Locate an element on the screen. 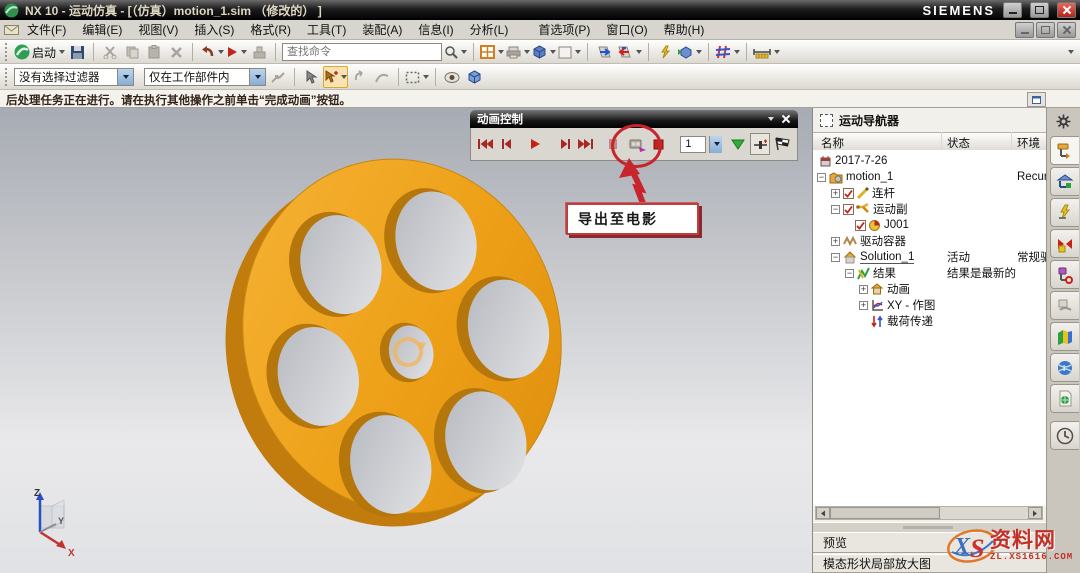 Image resolution: width=1080 pixels, height=573 pixels. frame-spinner: 1 is located at coordinates (693, 144).